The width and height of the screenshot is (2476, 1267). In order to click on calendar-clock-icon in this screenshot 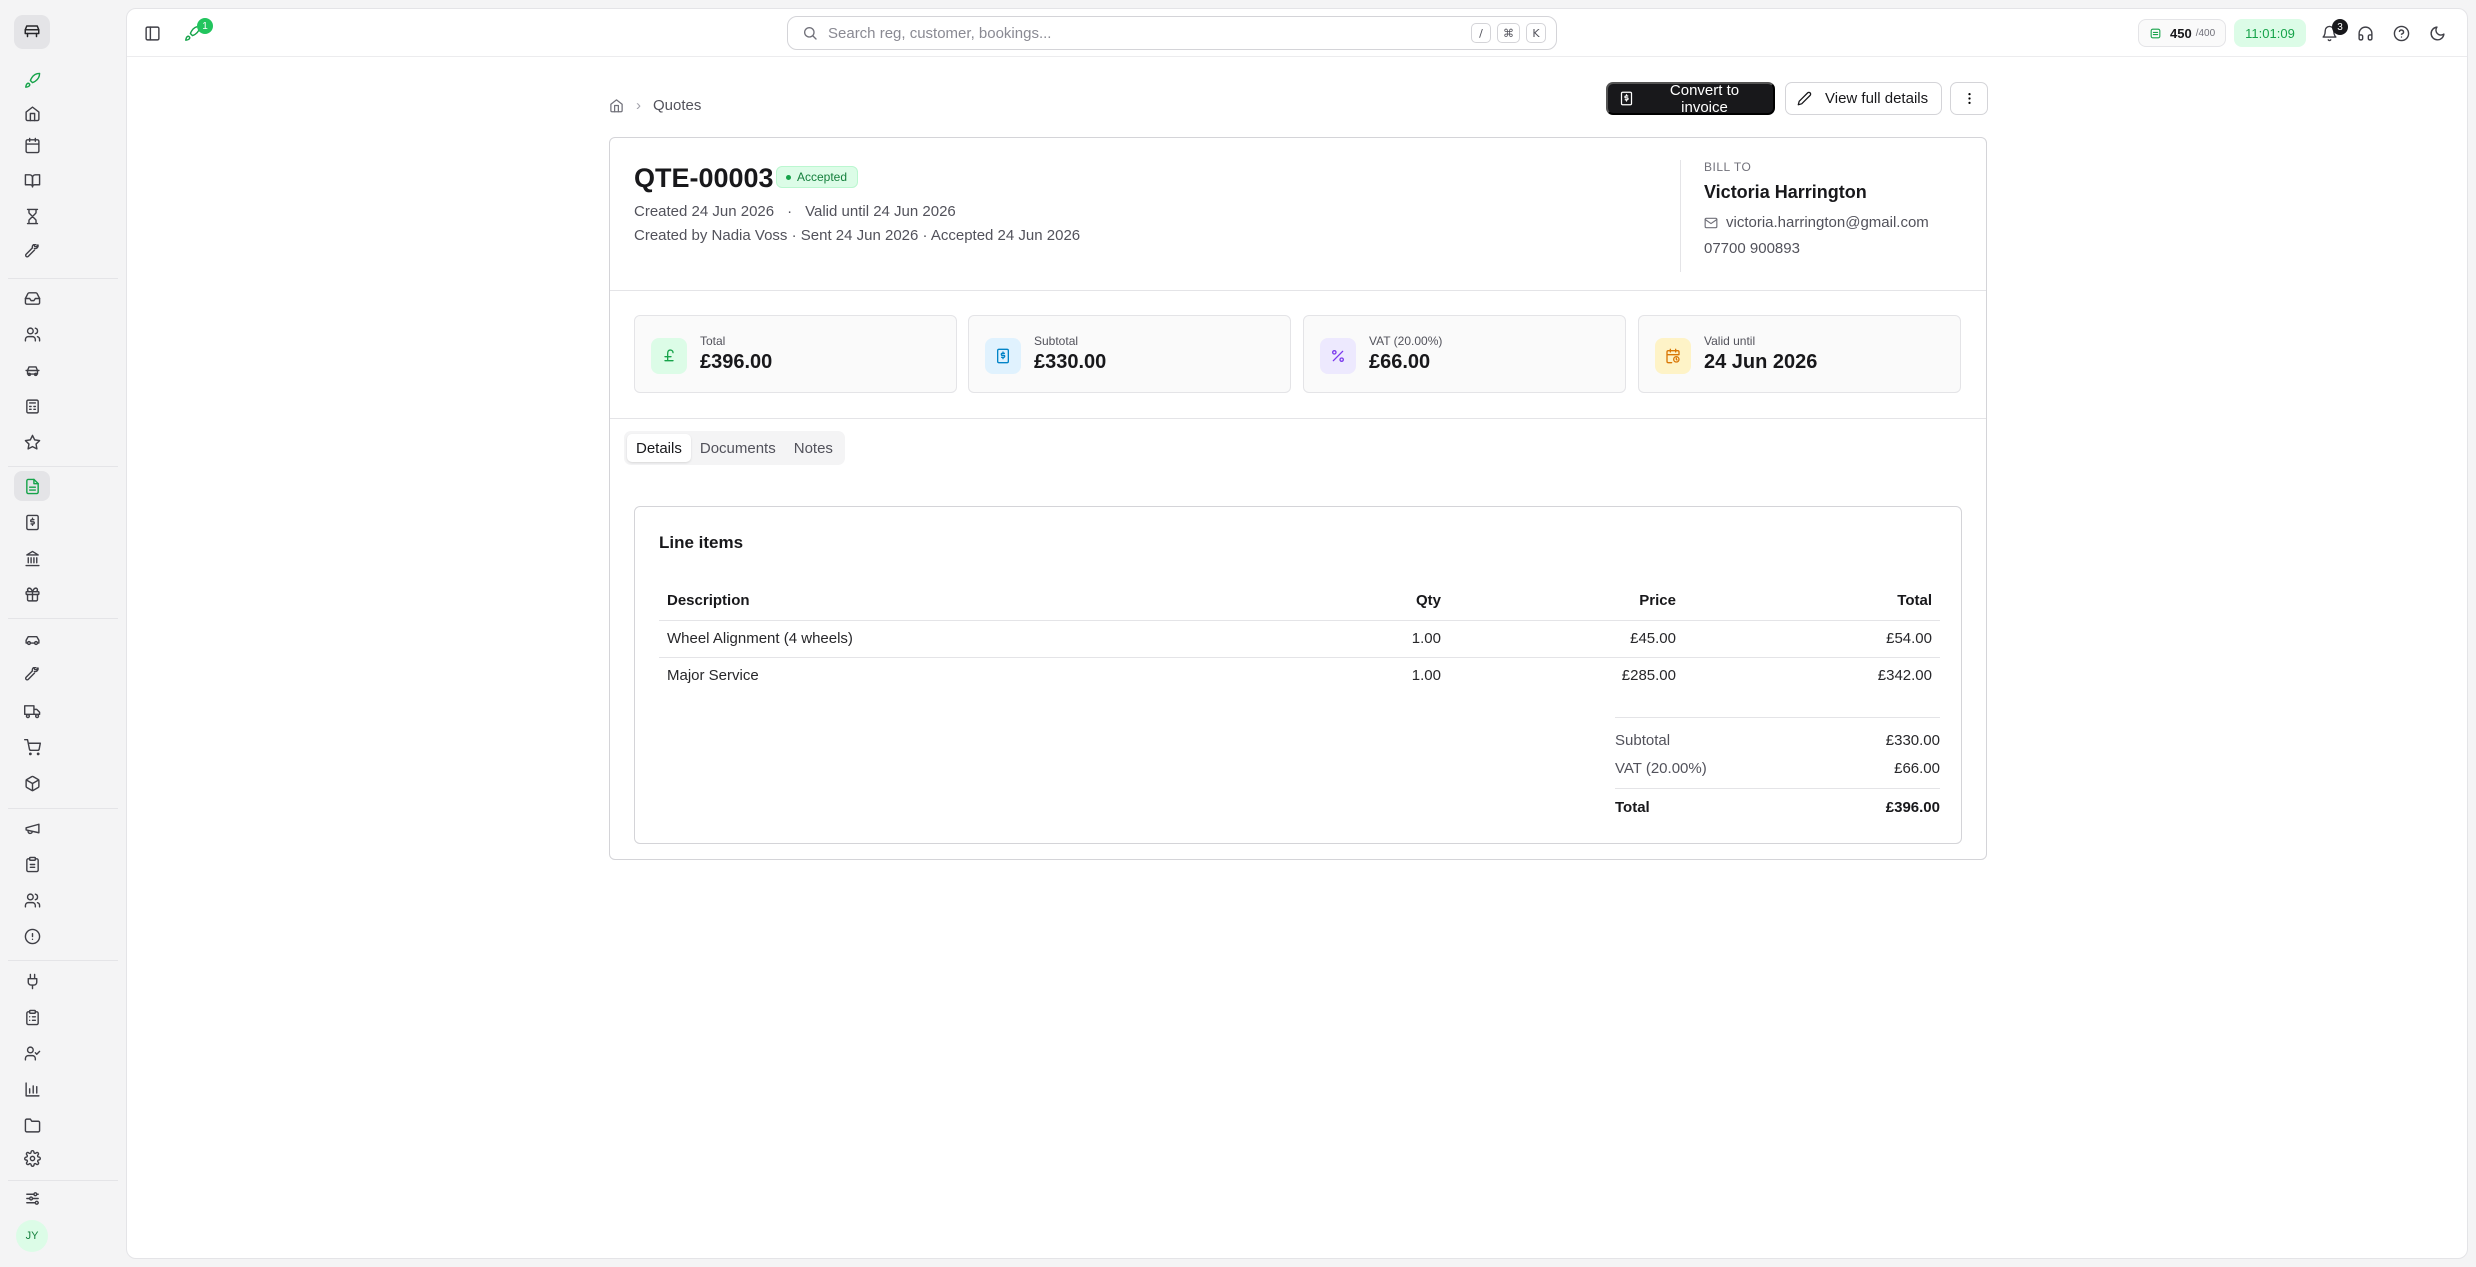, I will do `click(1673, 356)`.